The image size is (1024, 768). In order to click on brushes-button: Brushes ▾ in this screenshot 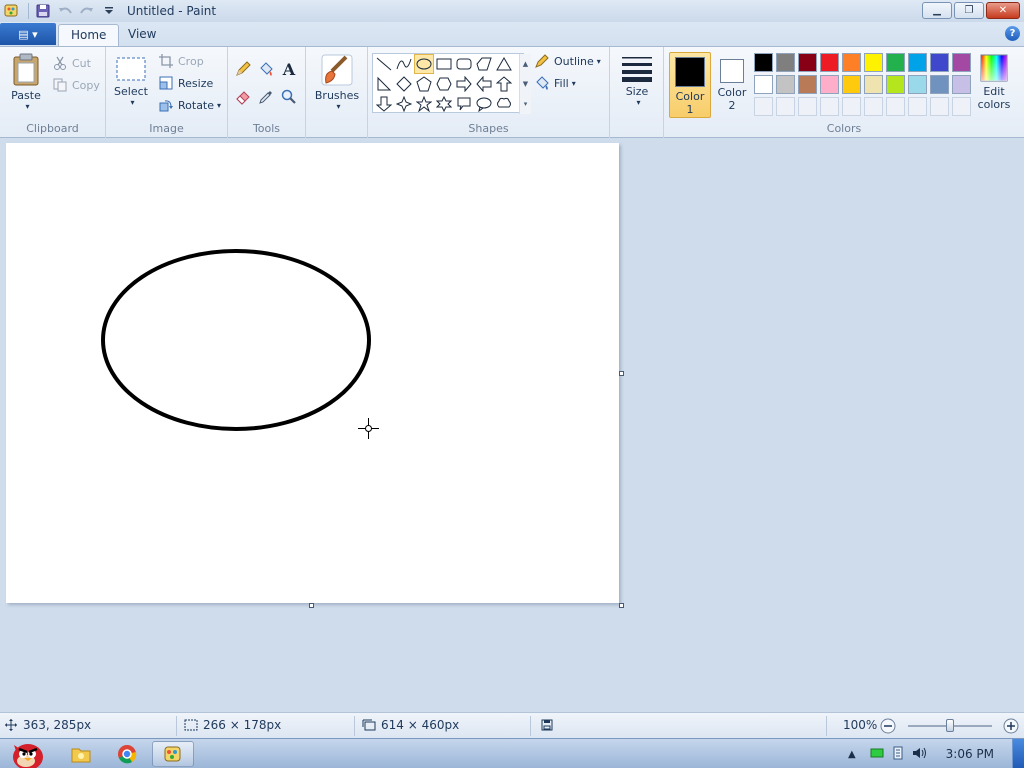, I will do `click(337, 82)`.